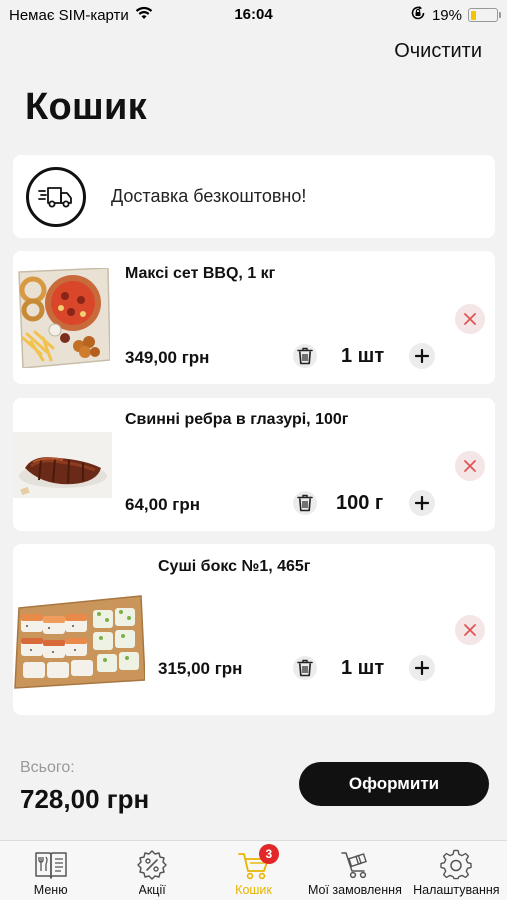 This screenshot has width=507, height=900. Describe the element at coordinates (254, 317) in the screenshot. I see `cart-item: Максі сет BBQ, 1 кг 349,00 грн 1 шт` at that location.